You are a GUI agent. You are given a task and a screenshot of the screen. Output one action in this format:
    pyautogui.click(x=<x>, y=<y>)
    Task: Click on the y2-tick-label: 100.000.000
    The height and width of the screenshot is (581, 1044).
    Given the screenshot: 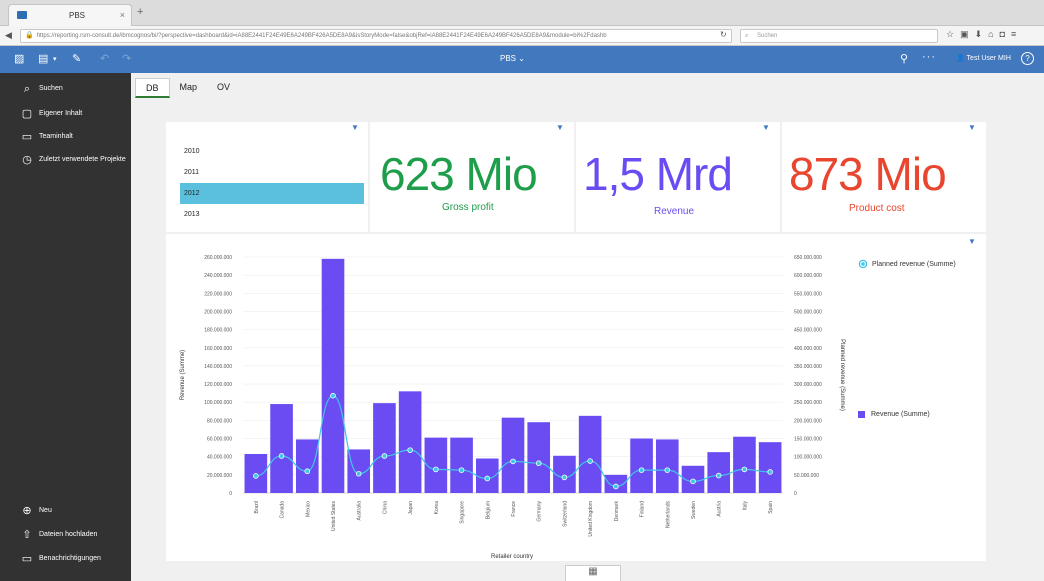 What is the action you would take?
    pyautogui.click(x=808, y=458)
    